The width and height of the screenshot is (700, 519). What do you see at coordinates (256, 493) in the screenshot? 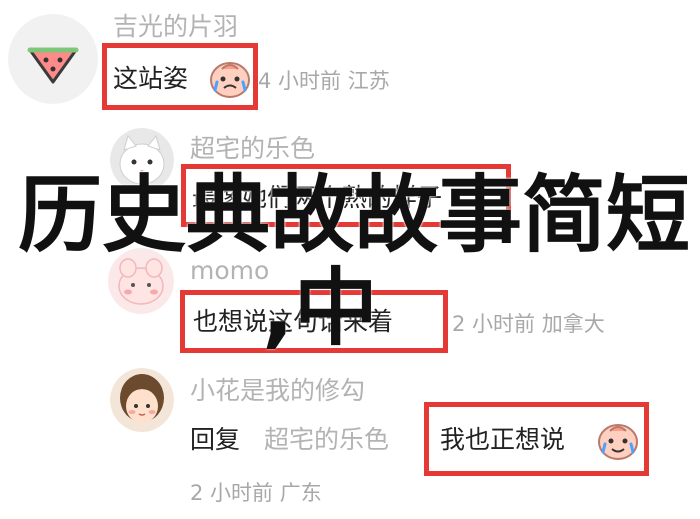
I see `comment-meta: 2 小时前 广东` at bounding box center [256, 493].